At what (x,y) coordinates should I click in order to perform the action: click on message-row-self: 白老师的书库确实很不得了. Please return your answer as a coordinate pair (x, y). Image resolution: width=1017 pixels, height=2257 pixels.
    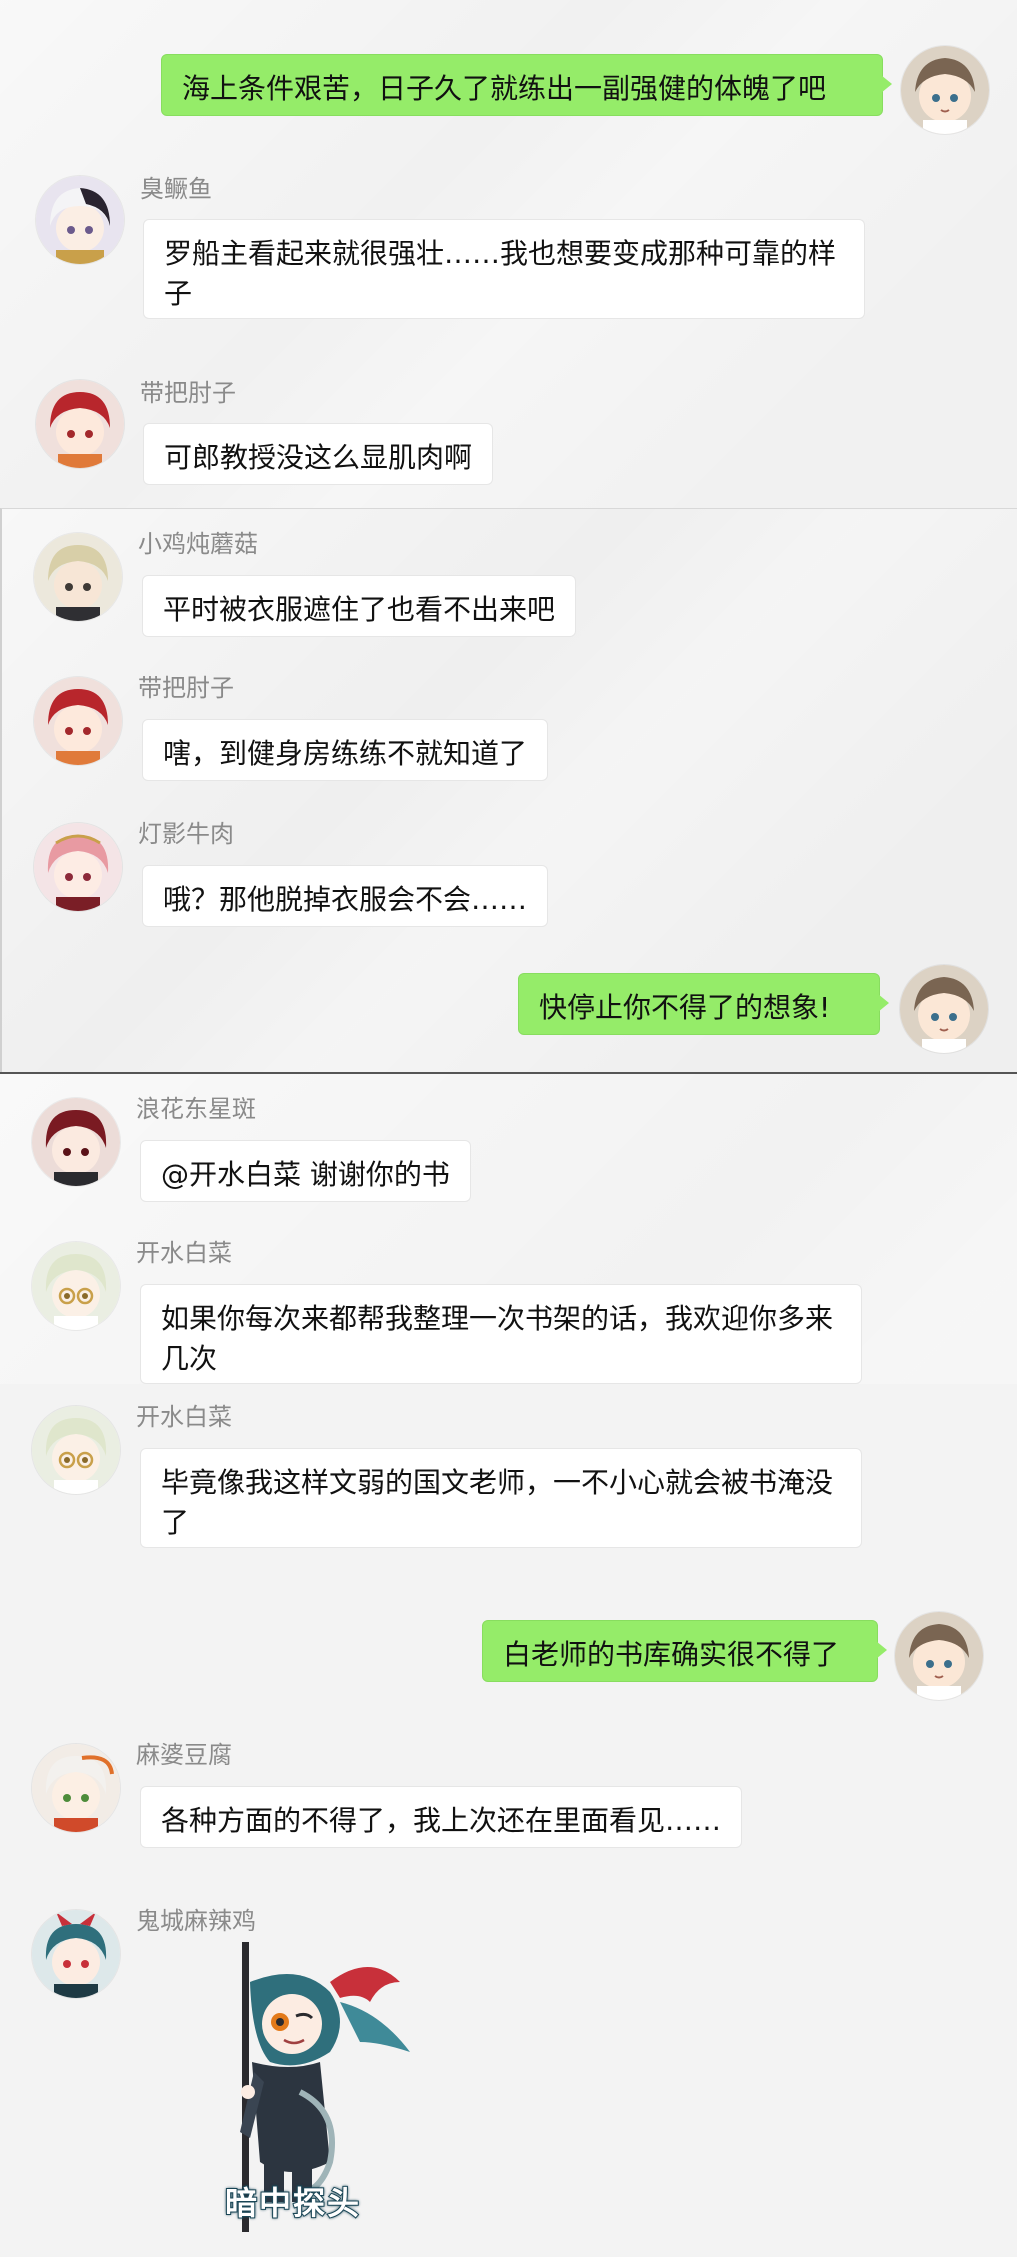
    Looking at the image, I should click on (508, 1656).